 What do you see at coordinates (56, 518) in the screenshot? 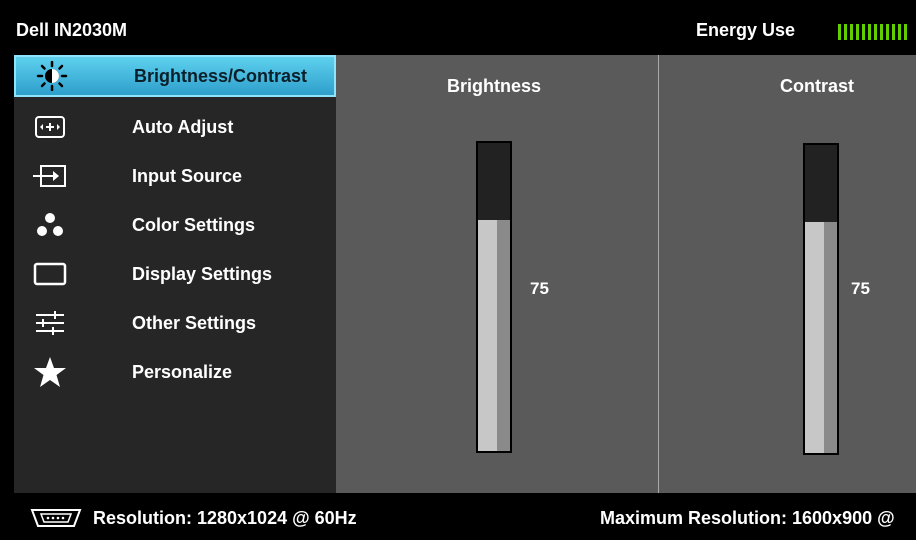
I see `vga-connector-icon` at bounding box center [56, 518].